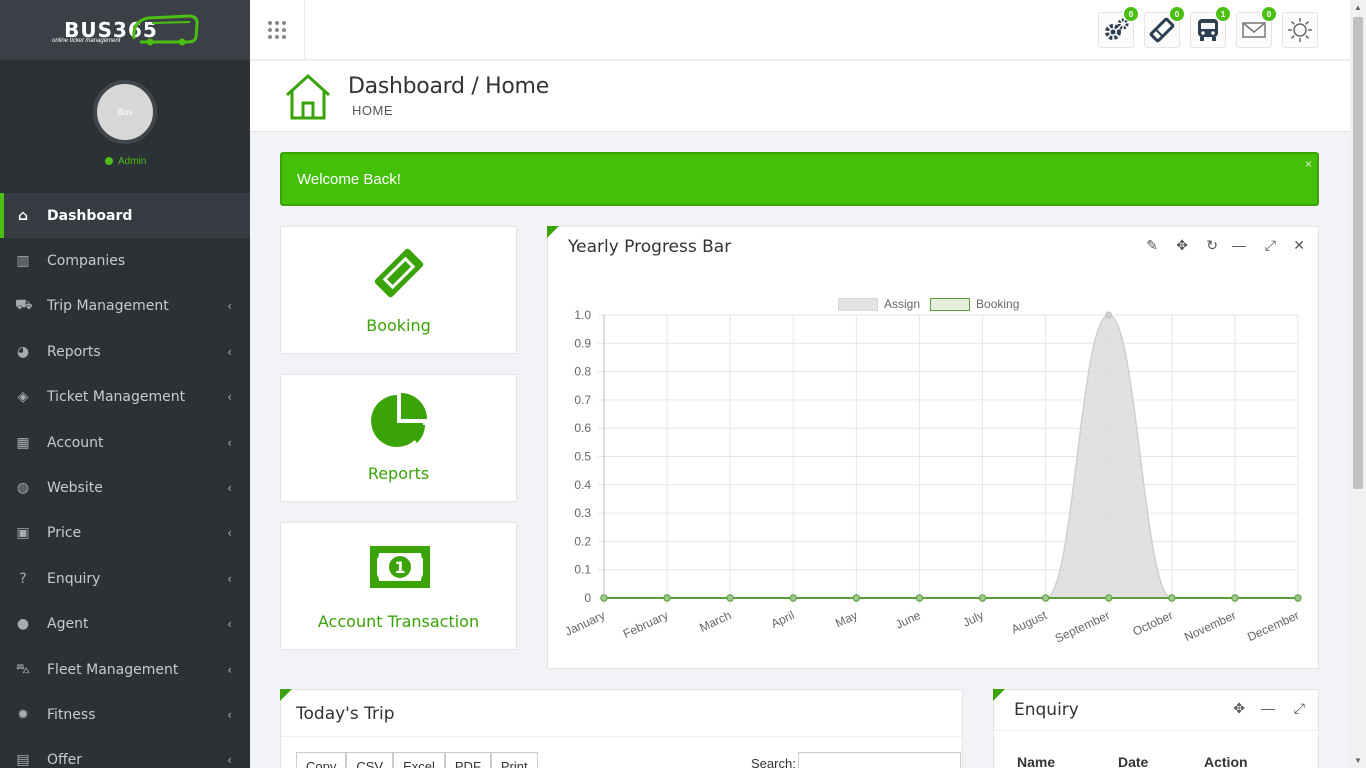 This screenshot has width=1366, height=768. I want to click on sidebar-item-account: ▦ Account ‹, so click(125, 442).